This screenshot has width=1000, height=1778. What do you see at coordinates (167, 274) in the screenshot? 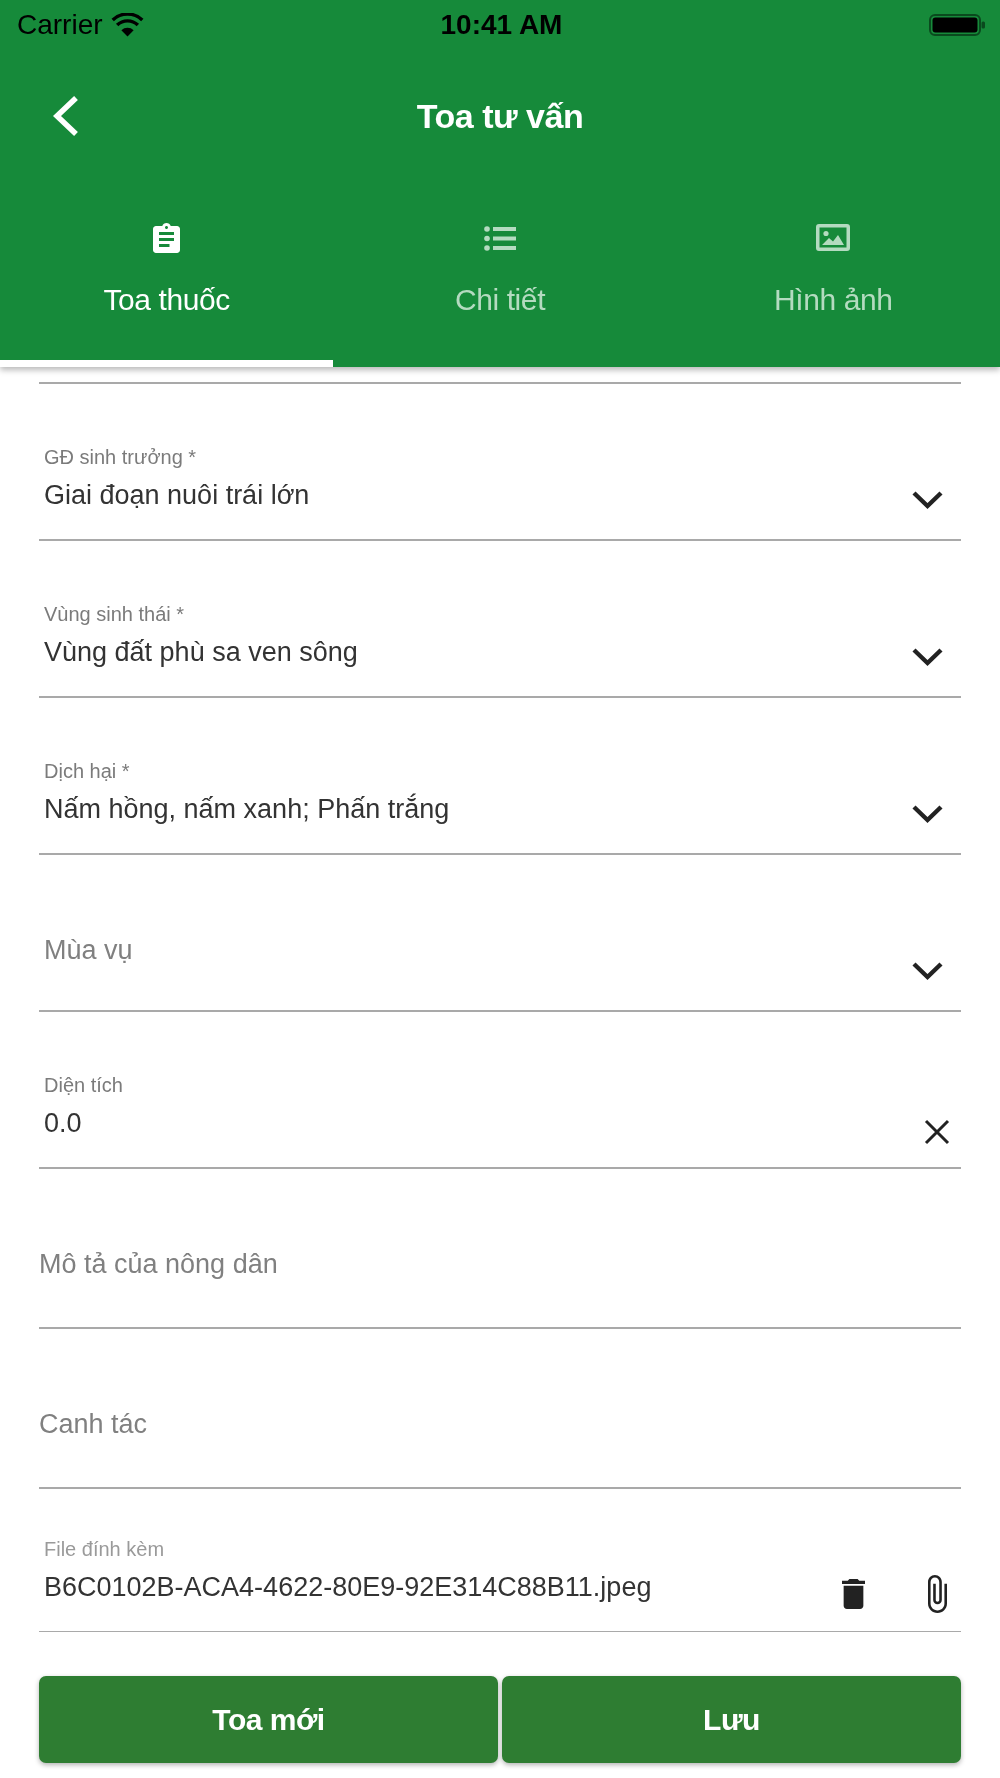
I see `tab: Toa thuốc` at bounding box center [167, 274].